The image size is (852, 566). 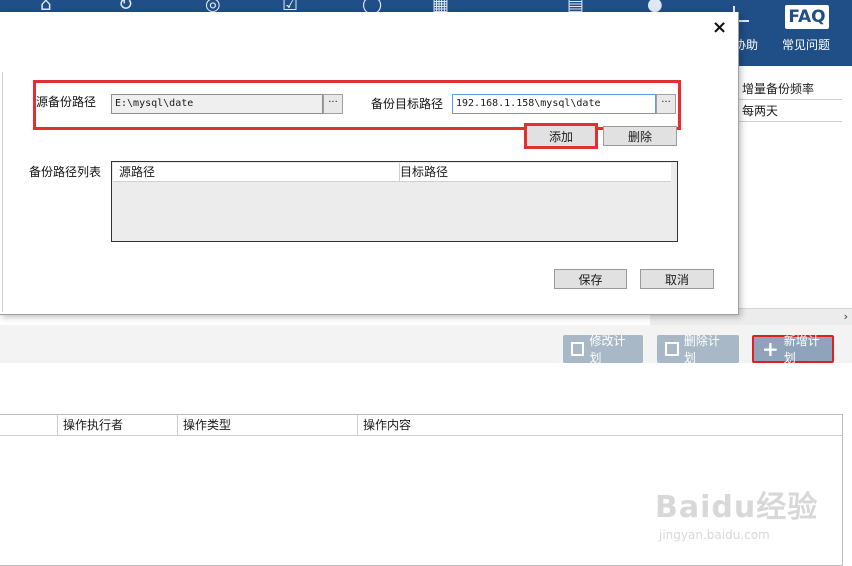 I want to click on faq-icon: FAQ, so click(x=807, y=17).